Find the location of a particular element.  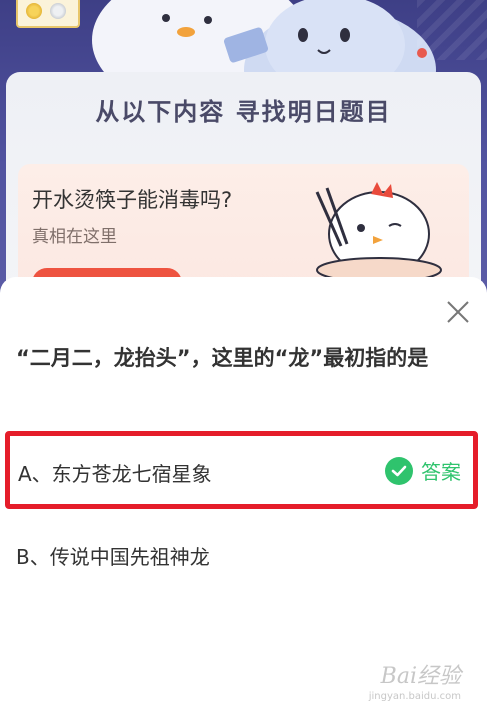

article-subtitle: 真相在这里 is located at coordinates (74, 237).